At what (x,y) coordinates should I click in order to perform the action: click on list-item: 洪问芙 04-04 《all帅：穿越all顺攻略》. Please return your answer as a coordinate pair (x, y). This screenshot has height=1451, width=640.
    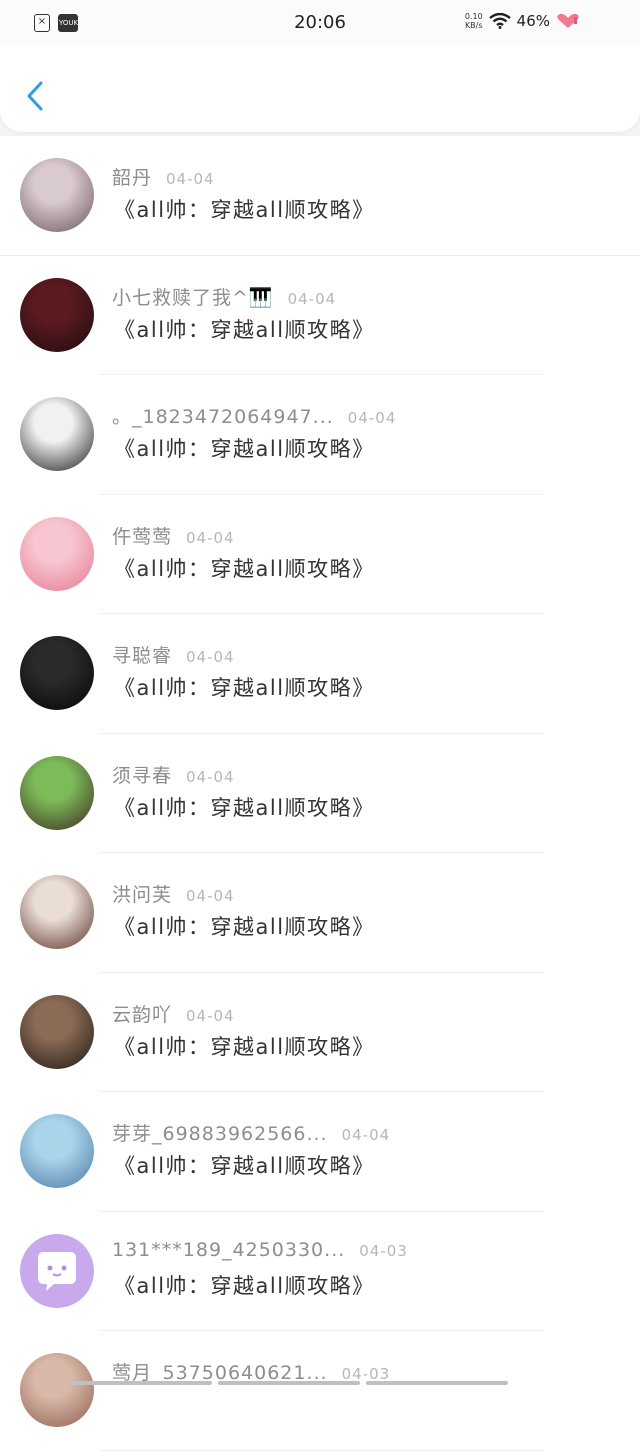
    Looking at the image, I should click on (320, 913).